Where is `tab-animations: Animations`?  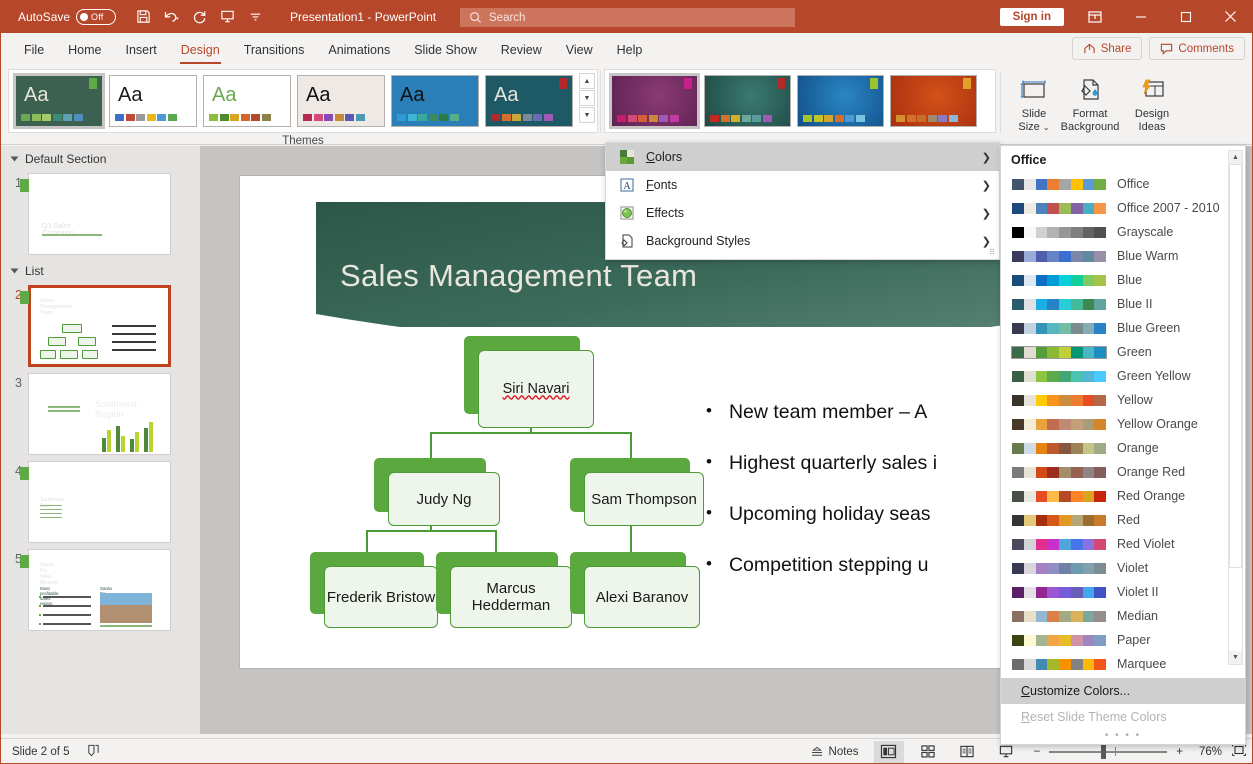 tab-animations: Animations is located at coordinates (359, 50).